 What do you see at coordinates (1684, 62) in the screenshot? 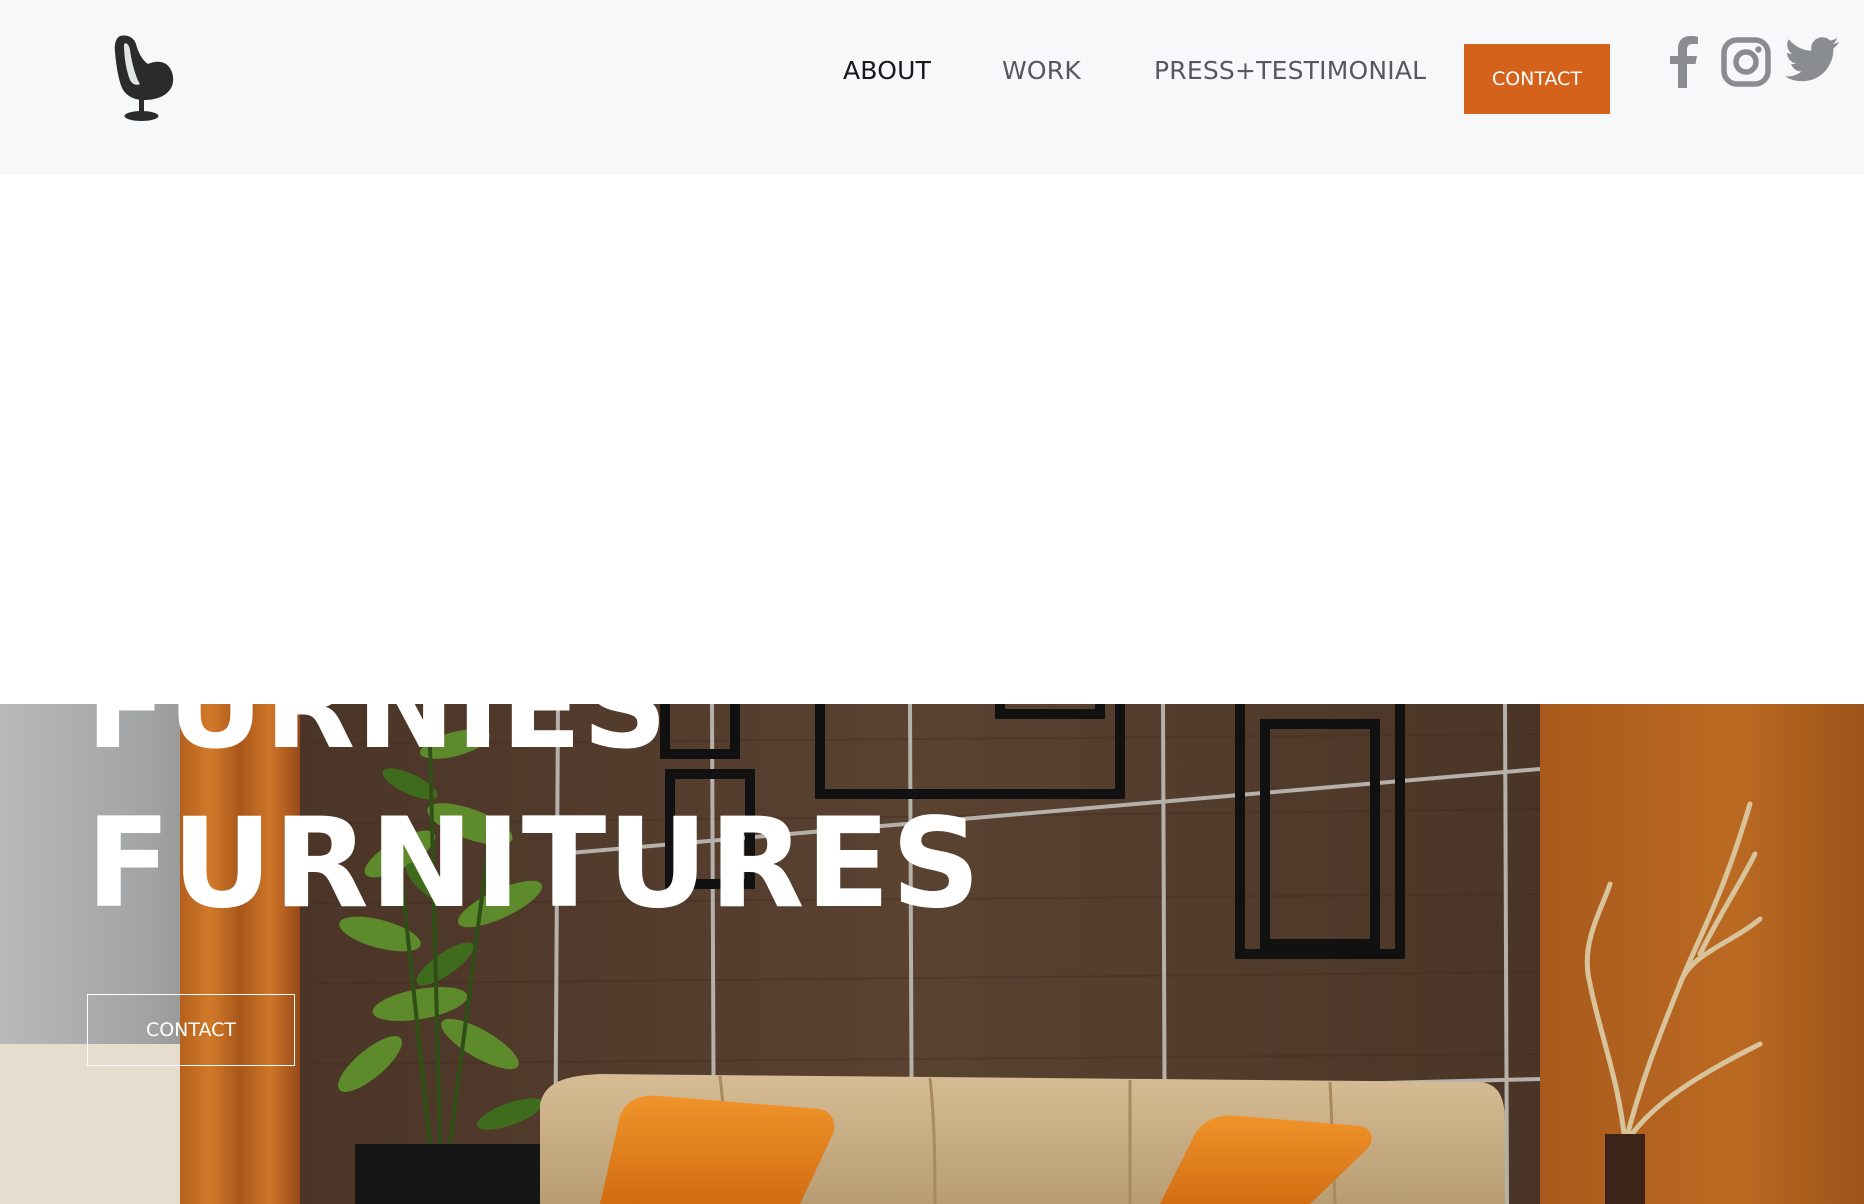
I see `facebook-icon` at bounding box center [1684, 62].